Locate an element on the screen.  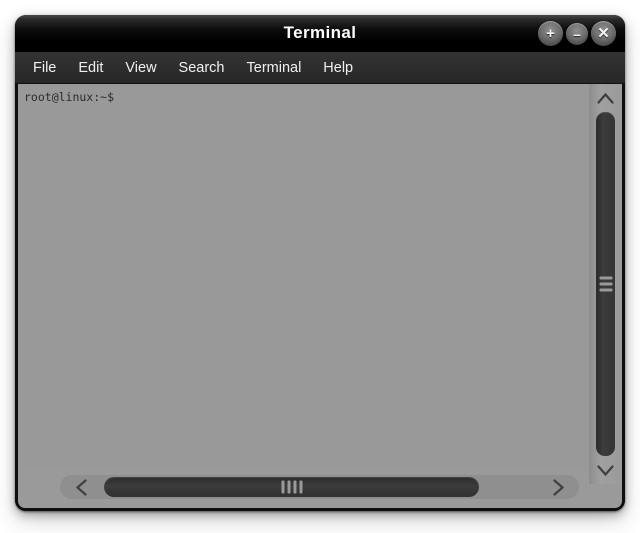
vertical-scrollbar is located at coordinates (605, 284).